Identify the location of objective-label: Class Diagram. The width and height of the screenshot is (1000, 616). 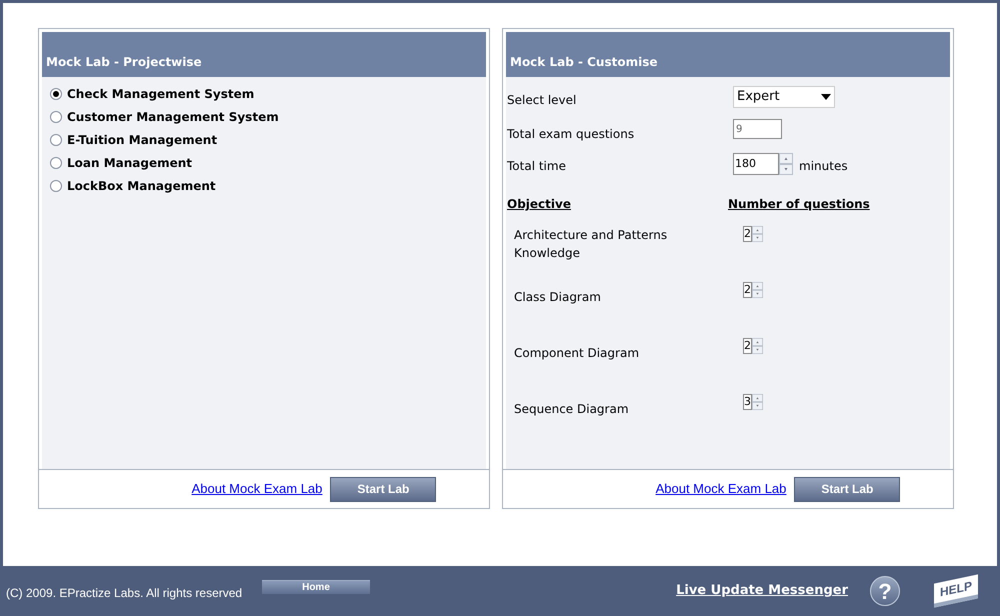
(557, 297).